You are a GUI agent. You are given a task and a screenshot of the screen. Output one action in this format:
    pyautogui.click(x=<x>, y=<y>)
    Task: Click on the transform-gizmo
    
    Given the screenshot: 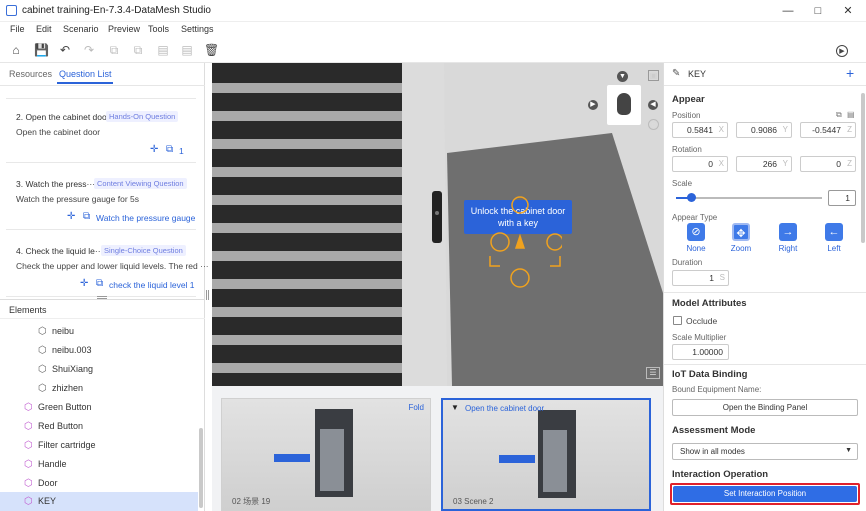 What is the action you would take?
    pyautogui.click(x=522, y=243)
    